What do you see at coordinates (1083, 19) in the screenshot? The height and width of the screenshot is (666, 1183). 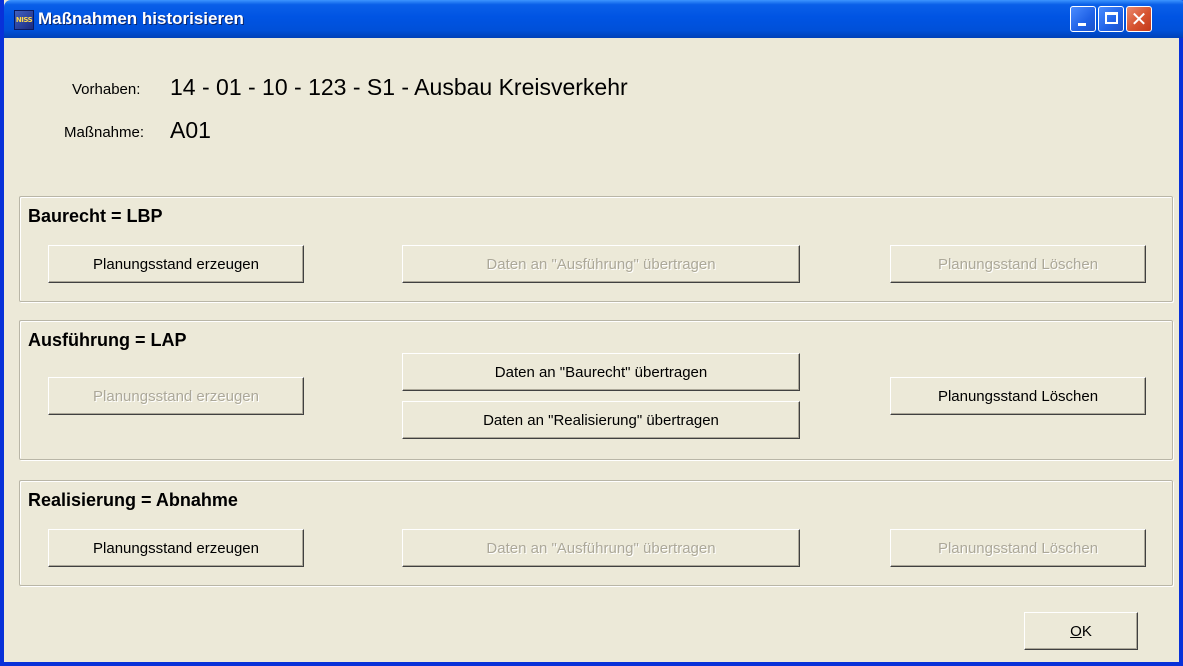 I see `minimize-button` at bounding box center [1083, 19].